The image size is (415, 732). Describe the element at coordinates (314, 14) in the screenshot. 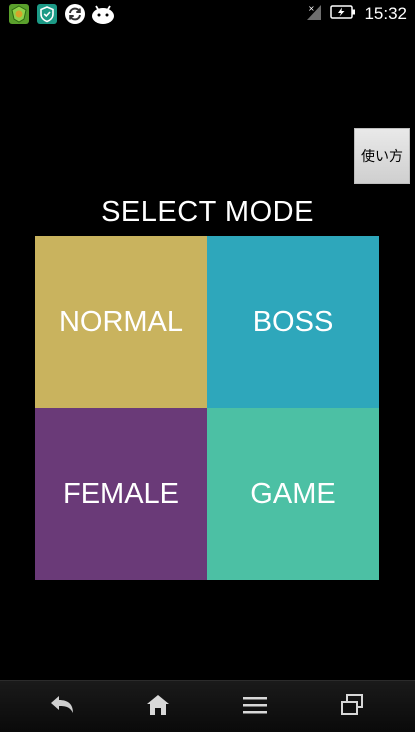

I see `no-signal-icon: ×` at that location.